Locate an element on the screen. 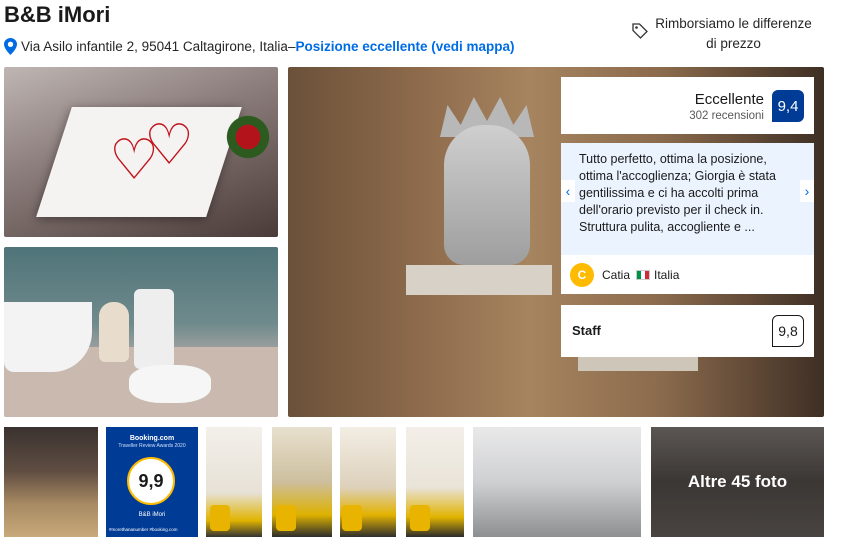 This screenshot has height=559, width=849. award-title: Traveller Review Awards 2020 is located at coordinates (152, 446).